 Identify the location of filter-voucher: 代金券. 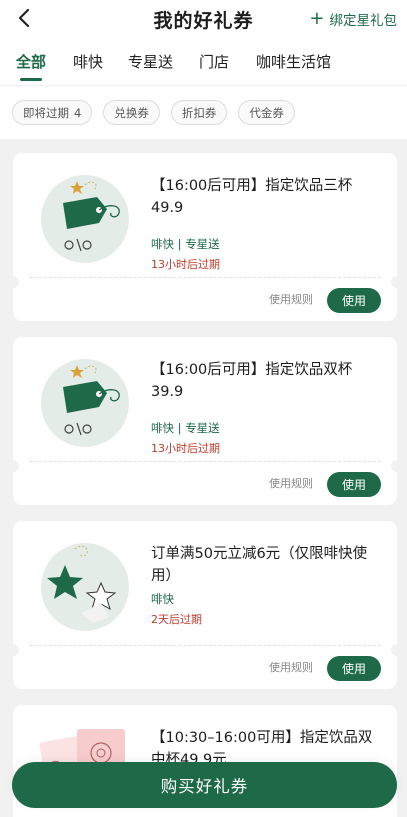
(266, 112).